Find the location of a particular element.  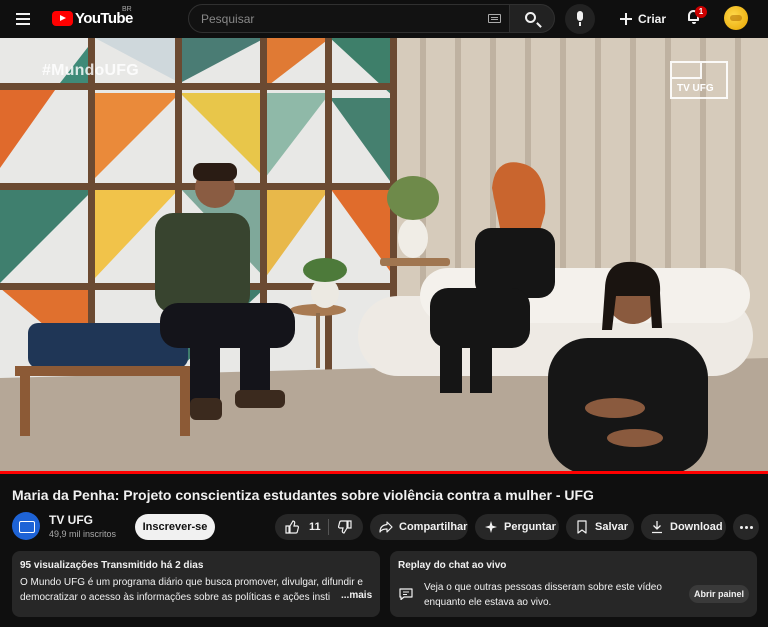

ask-button: Perguntar is located at coordinates (517, 527).